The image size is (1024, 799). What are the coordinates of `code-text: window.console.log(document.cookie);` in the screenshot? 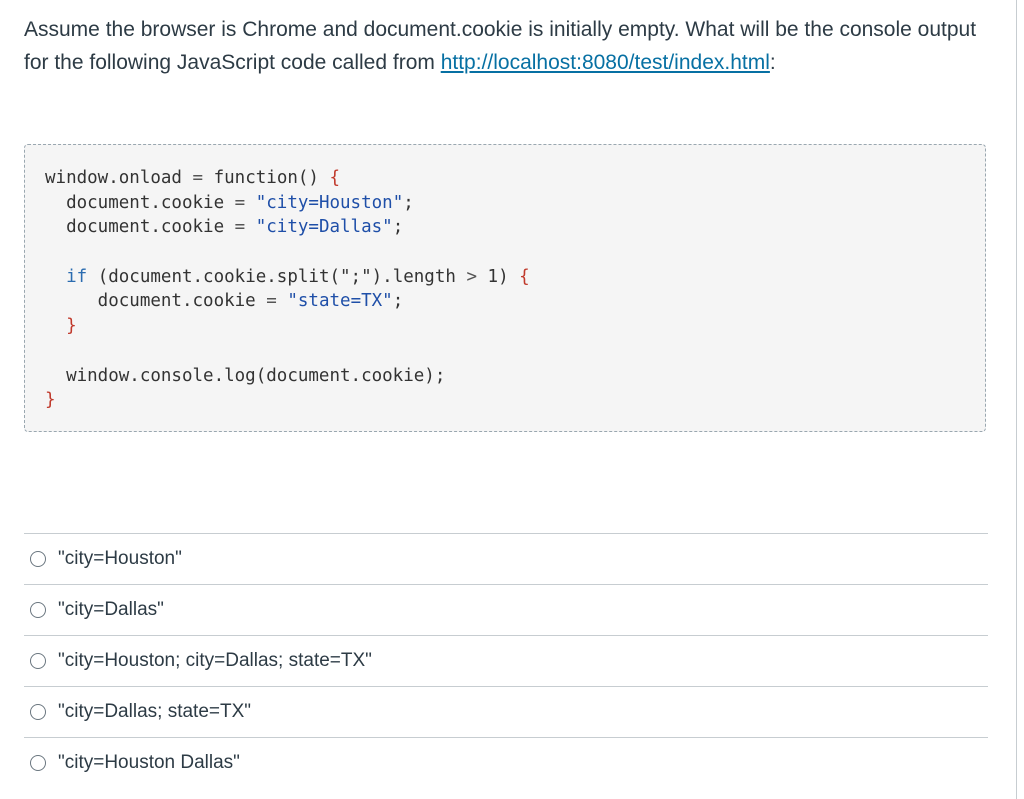 It's located at (245, 375).